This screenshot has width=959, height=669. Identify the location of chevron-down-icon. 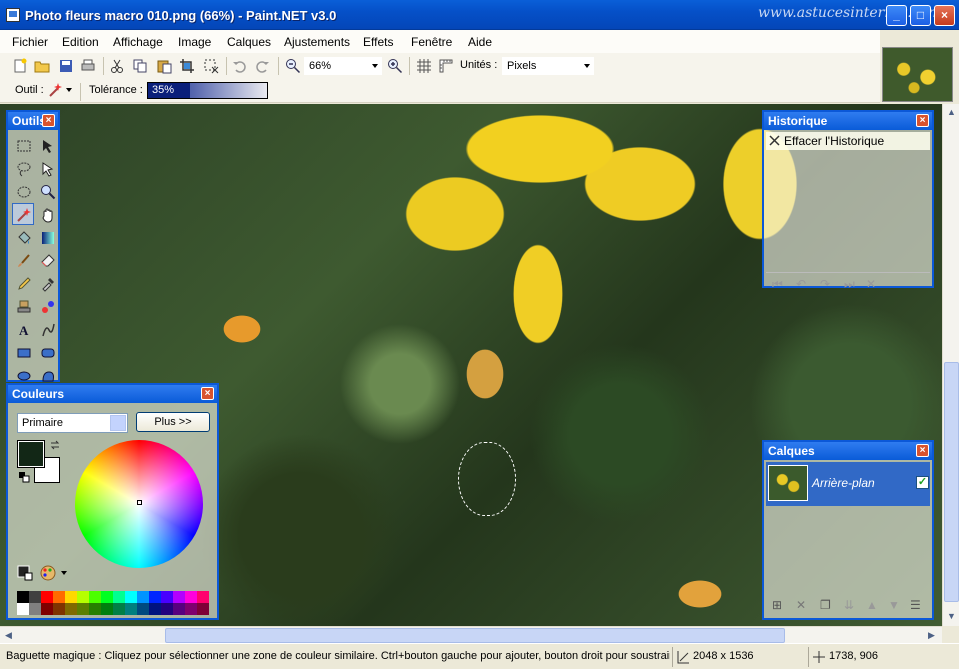
(64, 573).